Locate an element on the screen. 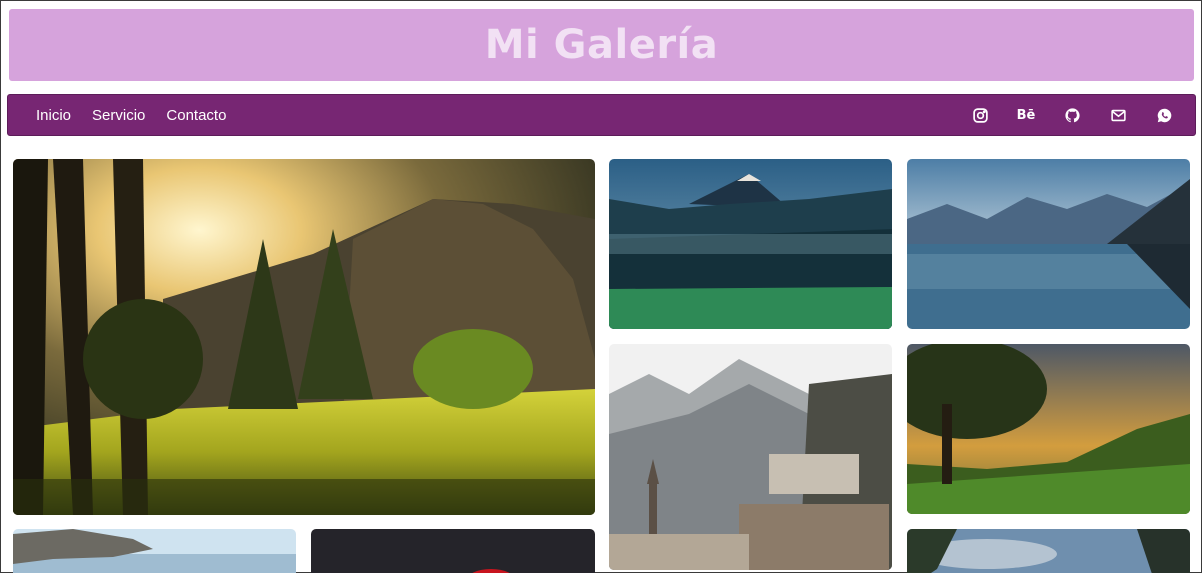 The width and height of the screenshot is (1202, 573). instagram-icon is located at coordinates (980, 115).